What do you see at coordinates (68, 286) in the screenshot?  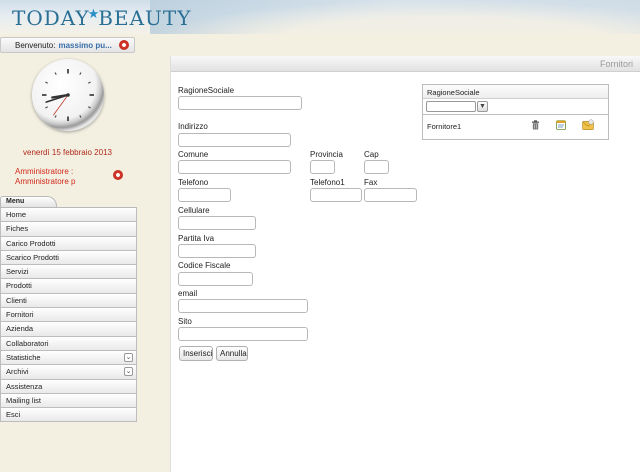 I see `sidebar-item-prodotti: Prodotti` at bounding box center [68, 286].